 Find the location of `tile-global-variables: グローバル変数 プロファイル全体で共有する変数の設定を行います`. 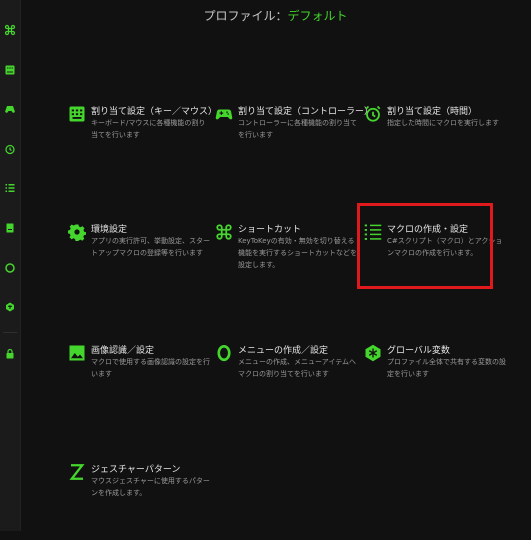

tile-global-variables: グローバル変数 プロファイル全体で共有する変数の設定を行います is located at coordinates (434, 382).